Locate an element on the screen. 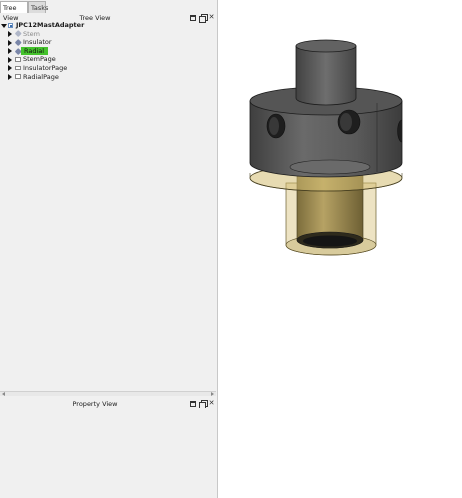  tree-item-radial: Radial is located at coordinates (108, 51).